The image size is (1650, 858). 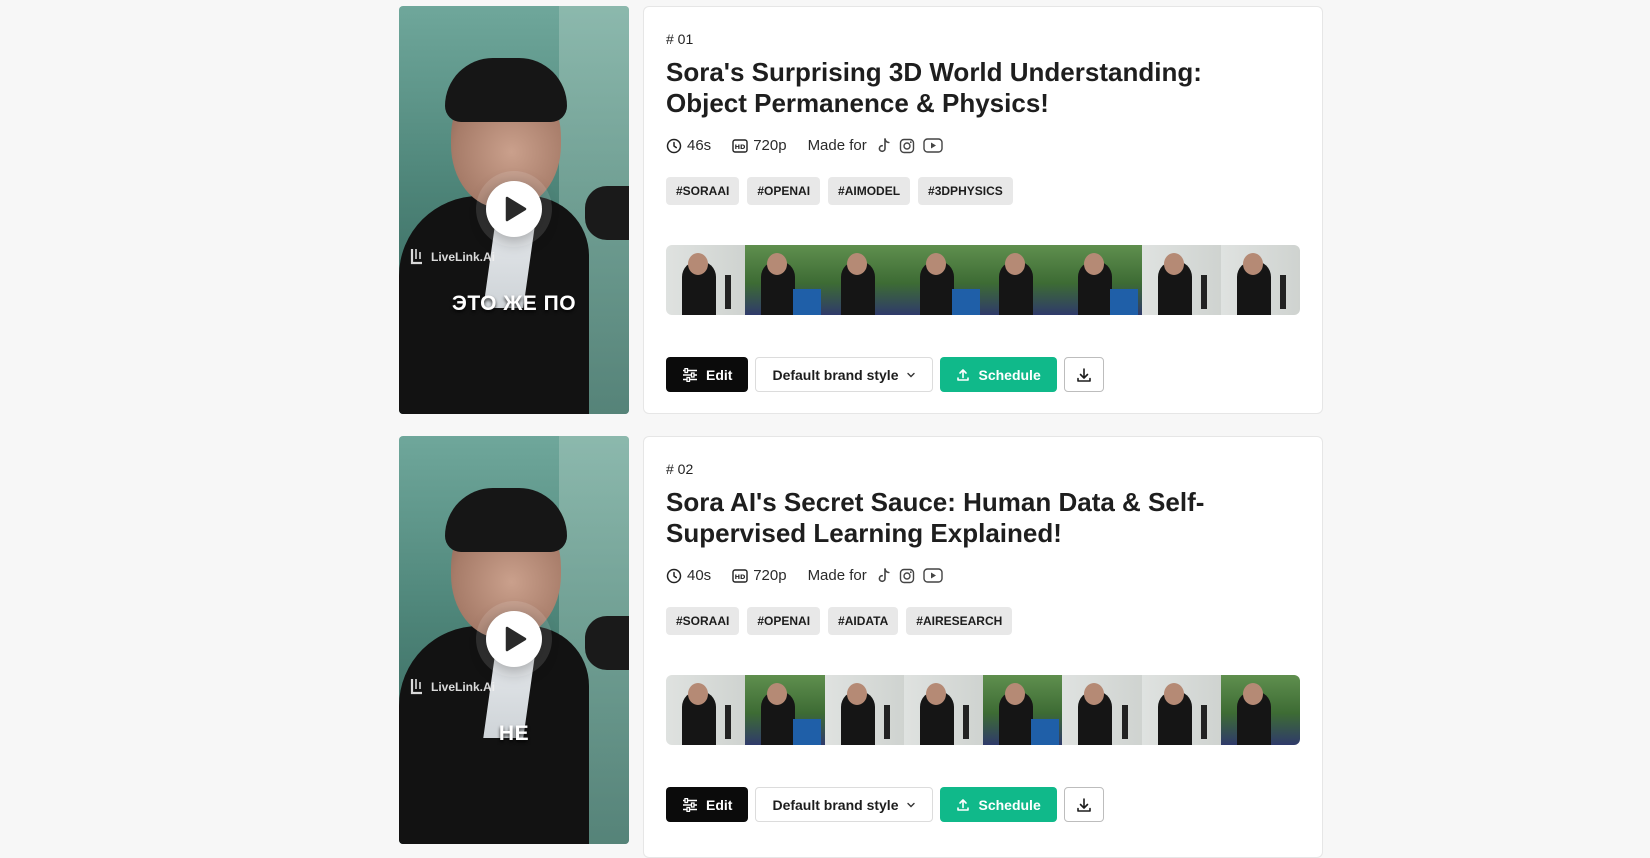 What do you see at coordinates (699, 145) in the screenshot?
I see `duration-value: 46s` at bounding box center [699, 145].